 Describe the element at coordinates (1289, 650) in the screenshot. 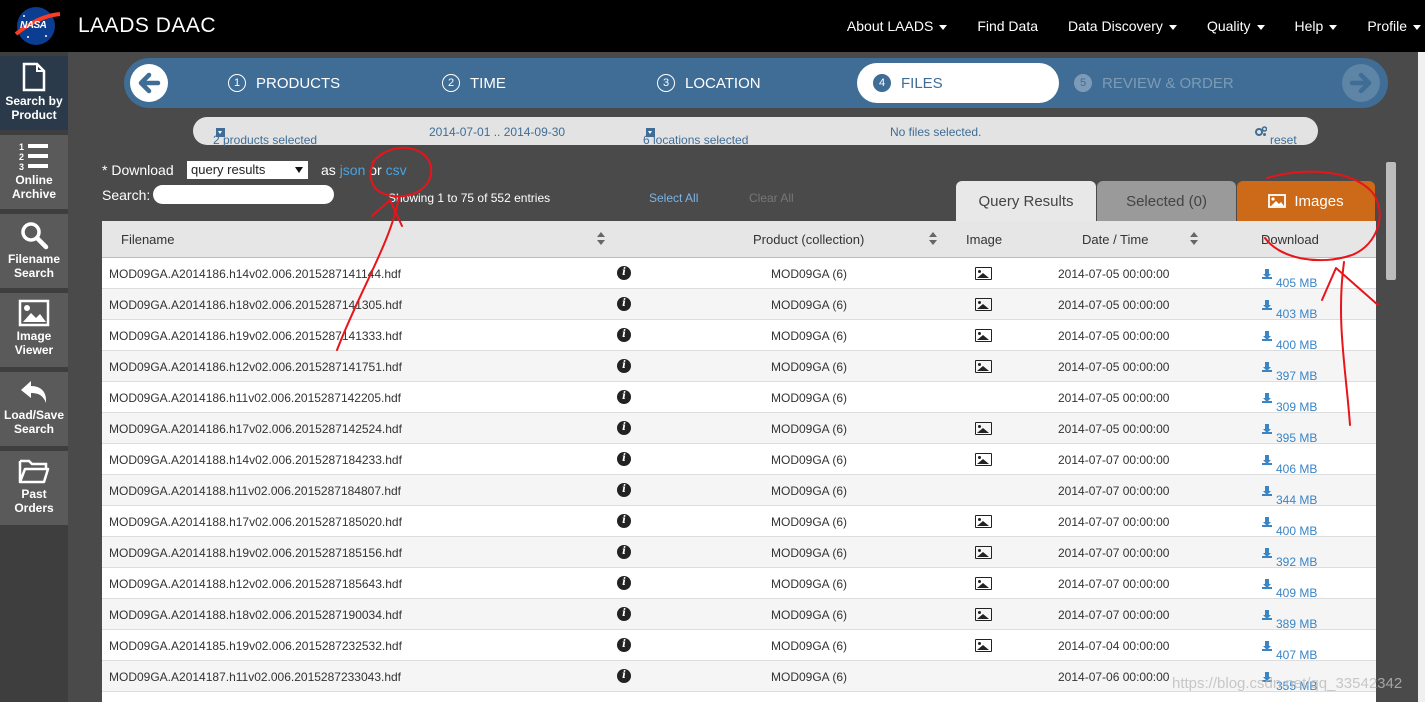

I see `download-link: 407 MB` at that location.